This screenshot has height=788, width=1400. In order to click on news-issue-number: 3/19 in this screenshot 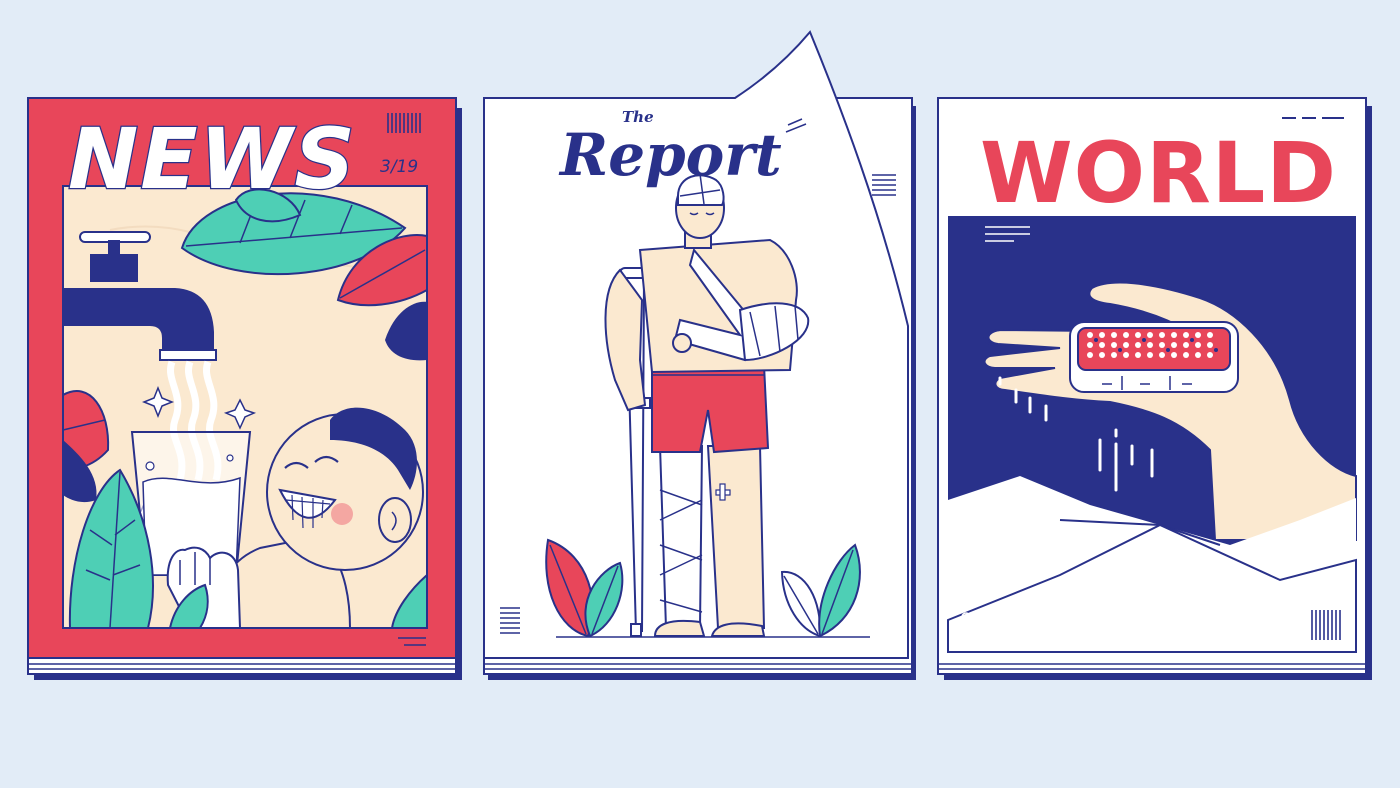, I will do `click(399, 167)`.